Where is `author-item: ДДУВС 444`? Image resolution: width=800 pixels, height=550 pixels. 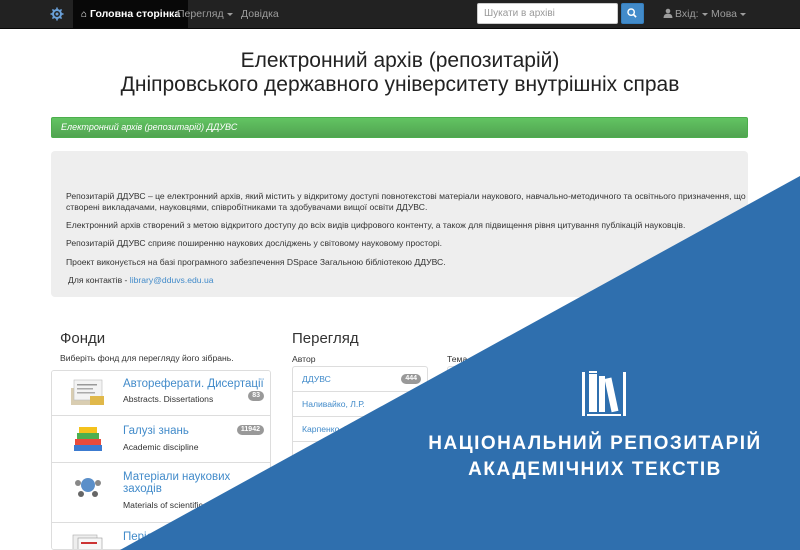 author-item: ДДУВС 444 is located at coordinates (360, 379).